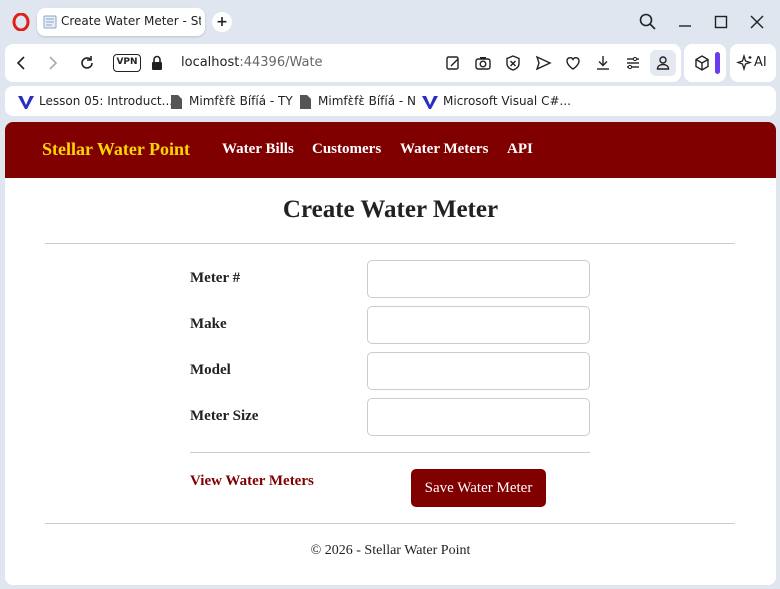 The height and width of the screenshot is (589, 780). What do you see at coordinates (478, 417) in the screenshot?
I see `meter-size-input` at bounding box center [478, 417].